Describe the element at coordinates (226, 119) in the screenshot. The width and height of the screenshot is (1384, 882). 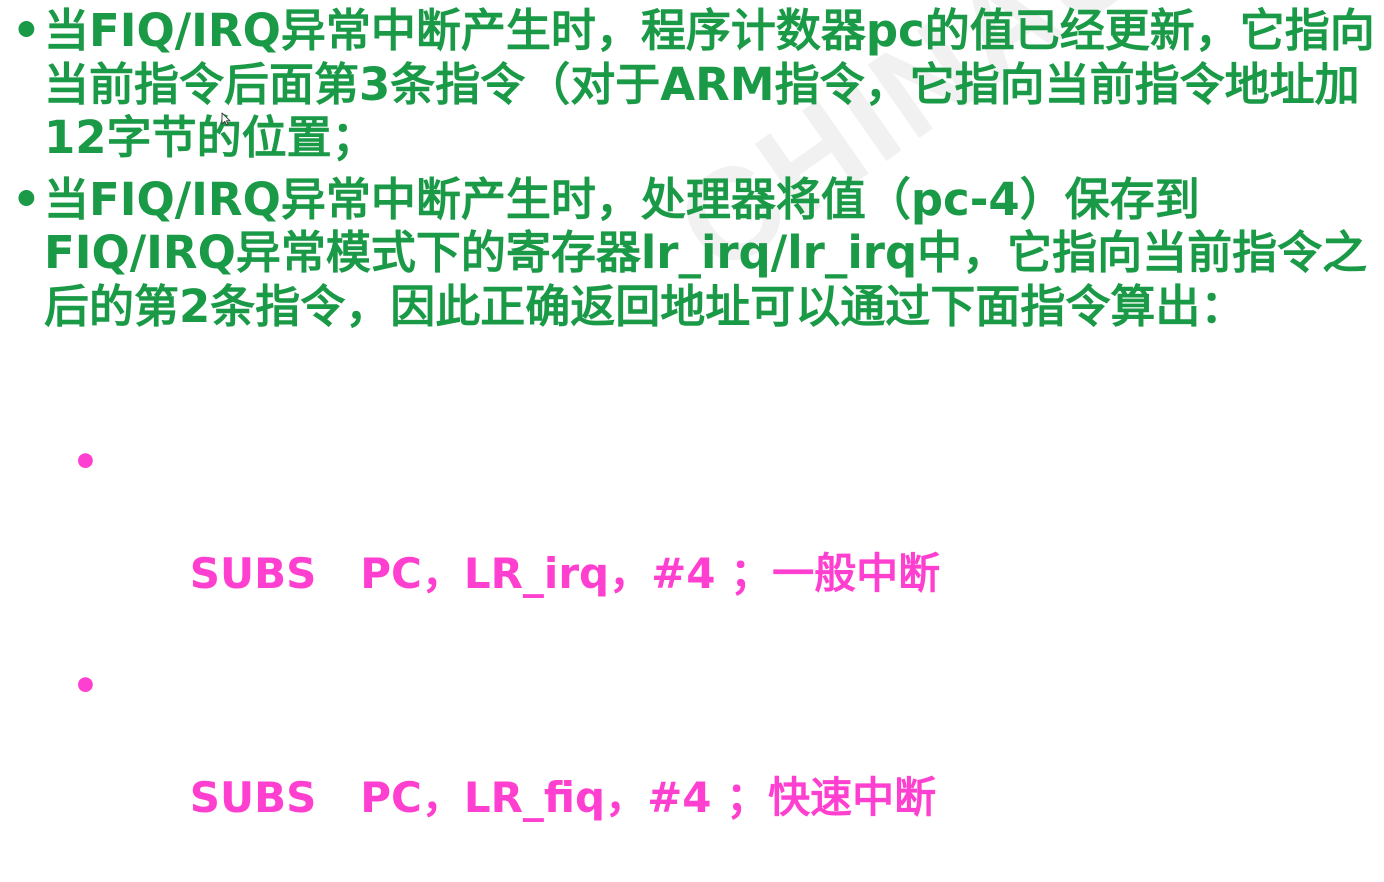
I see `mouse-pointer-icon` at that location.